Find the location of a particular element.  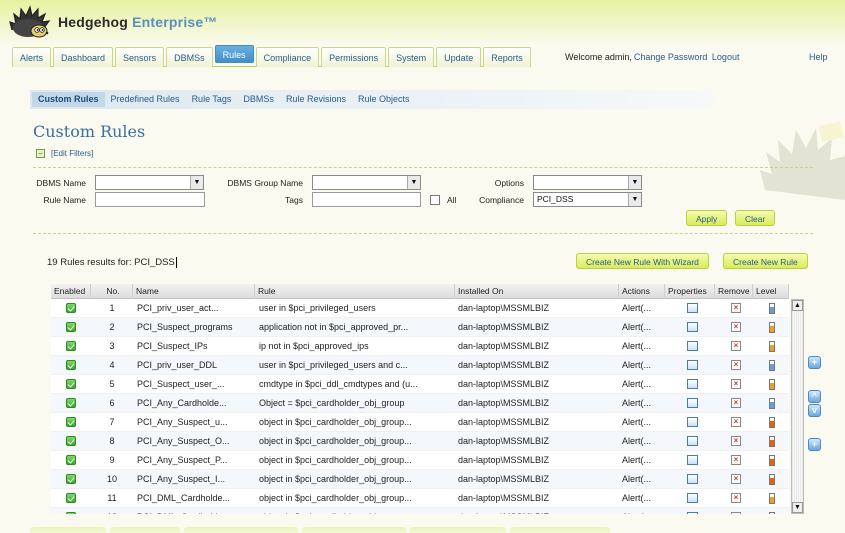

change-password-link: Change Password is located at coordinates (671, 57).